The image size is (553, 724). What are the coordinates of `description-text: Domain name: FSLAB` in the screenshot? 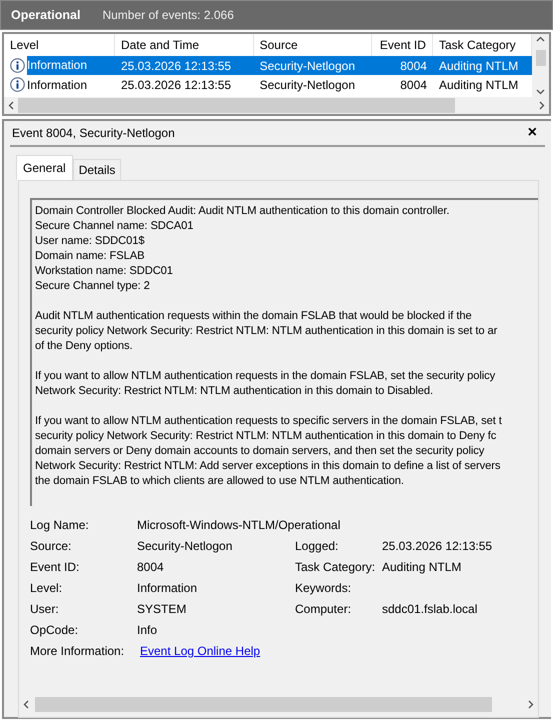 It's located at (90, 256).